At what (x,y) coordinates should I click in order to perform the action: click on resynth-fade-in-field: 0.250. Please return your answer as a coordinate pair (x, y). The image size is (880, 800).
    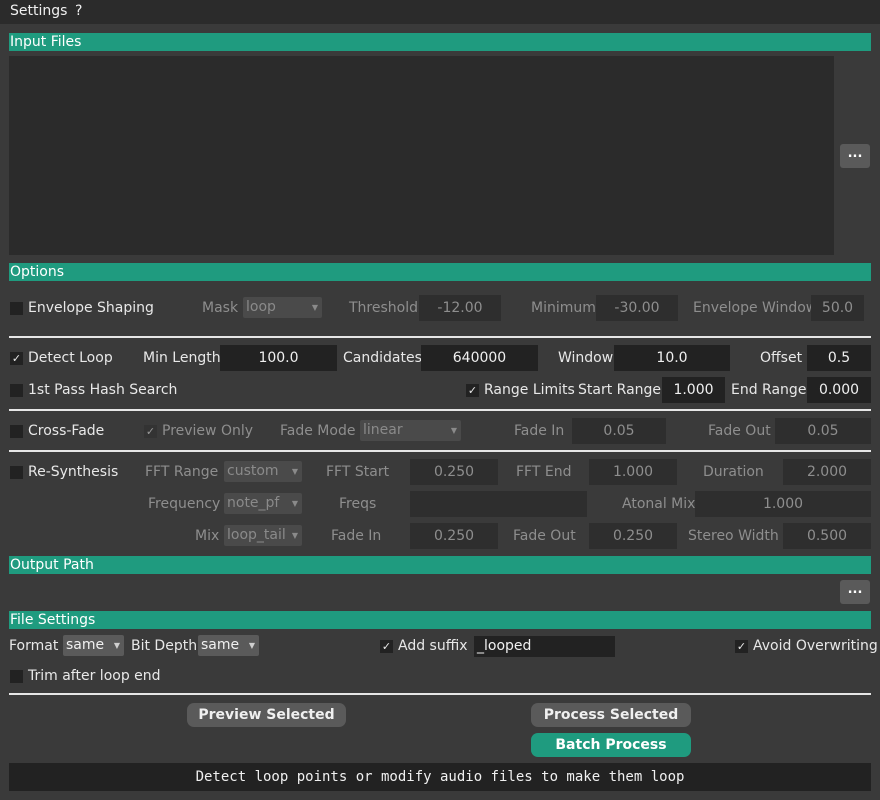
    Looking at the image, I should click on (454, 536).